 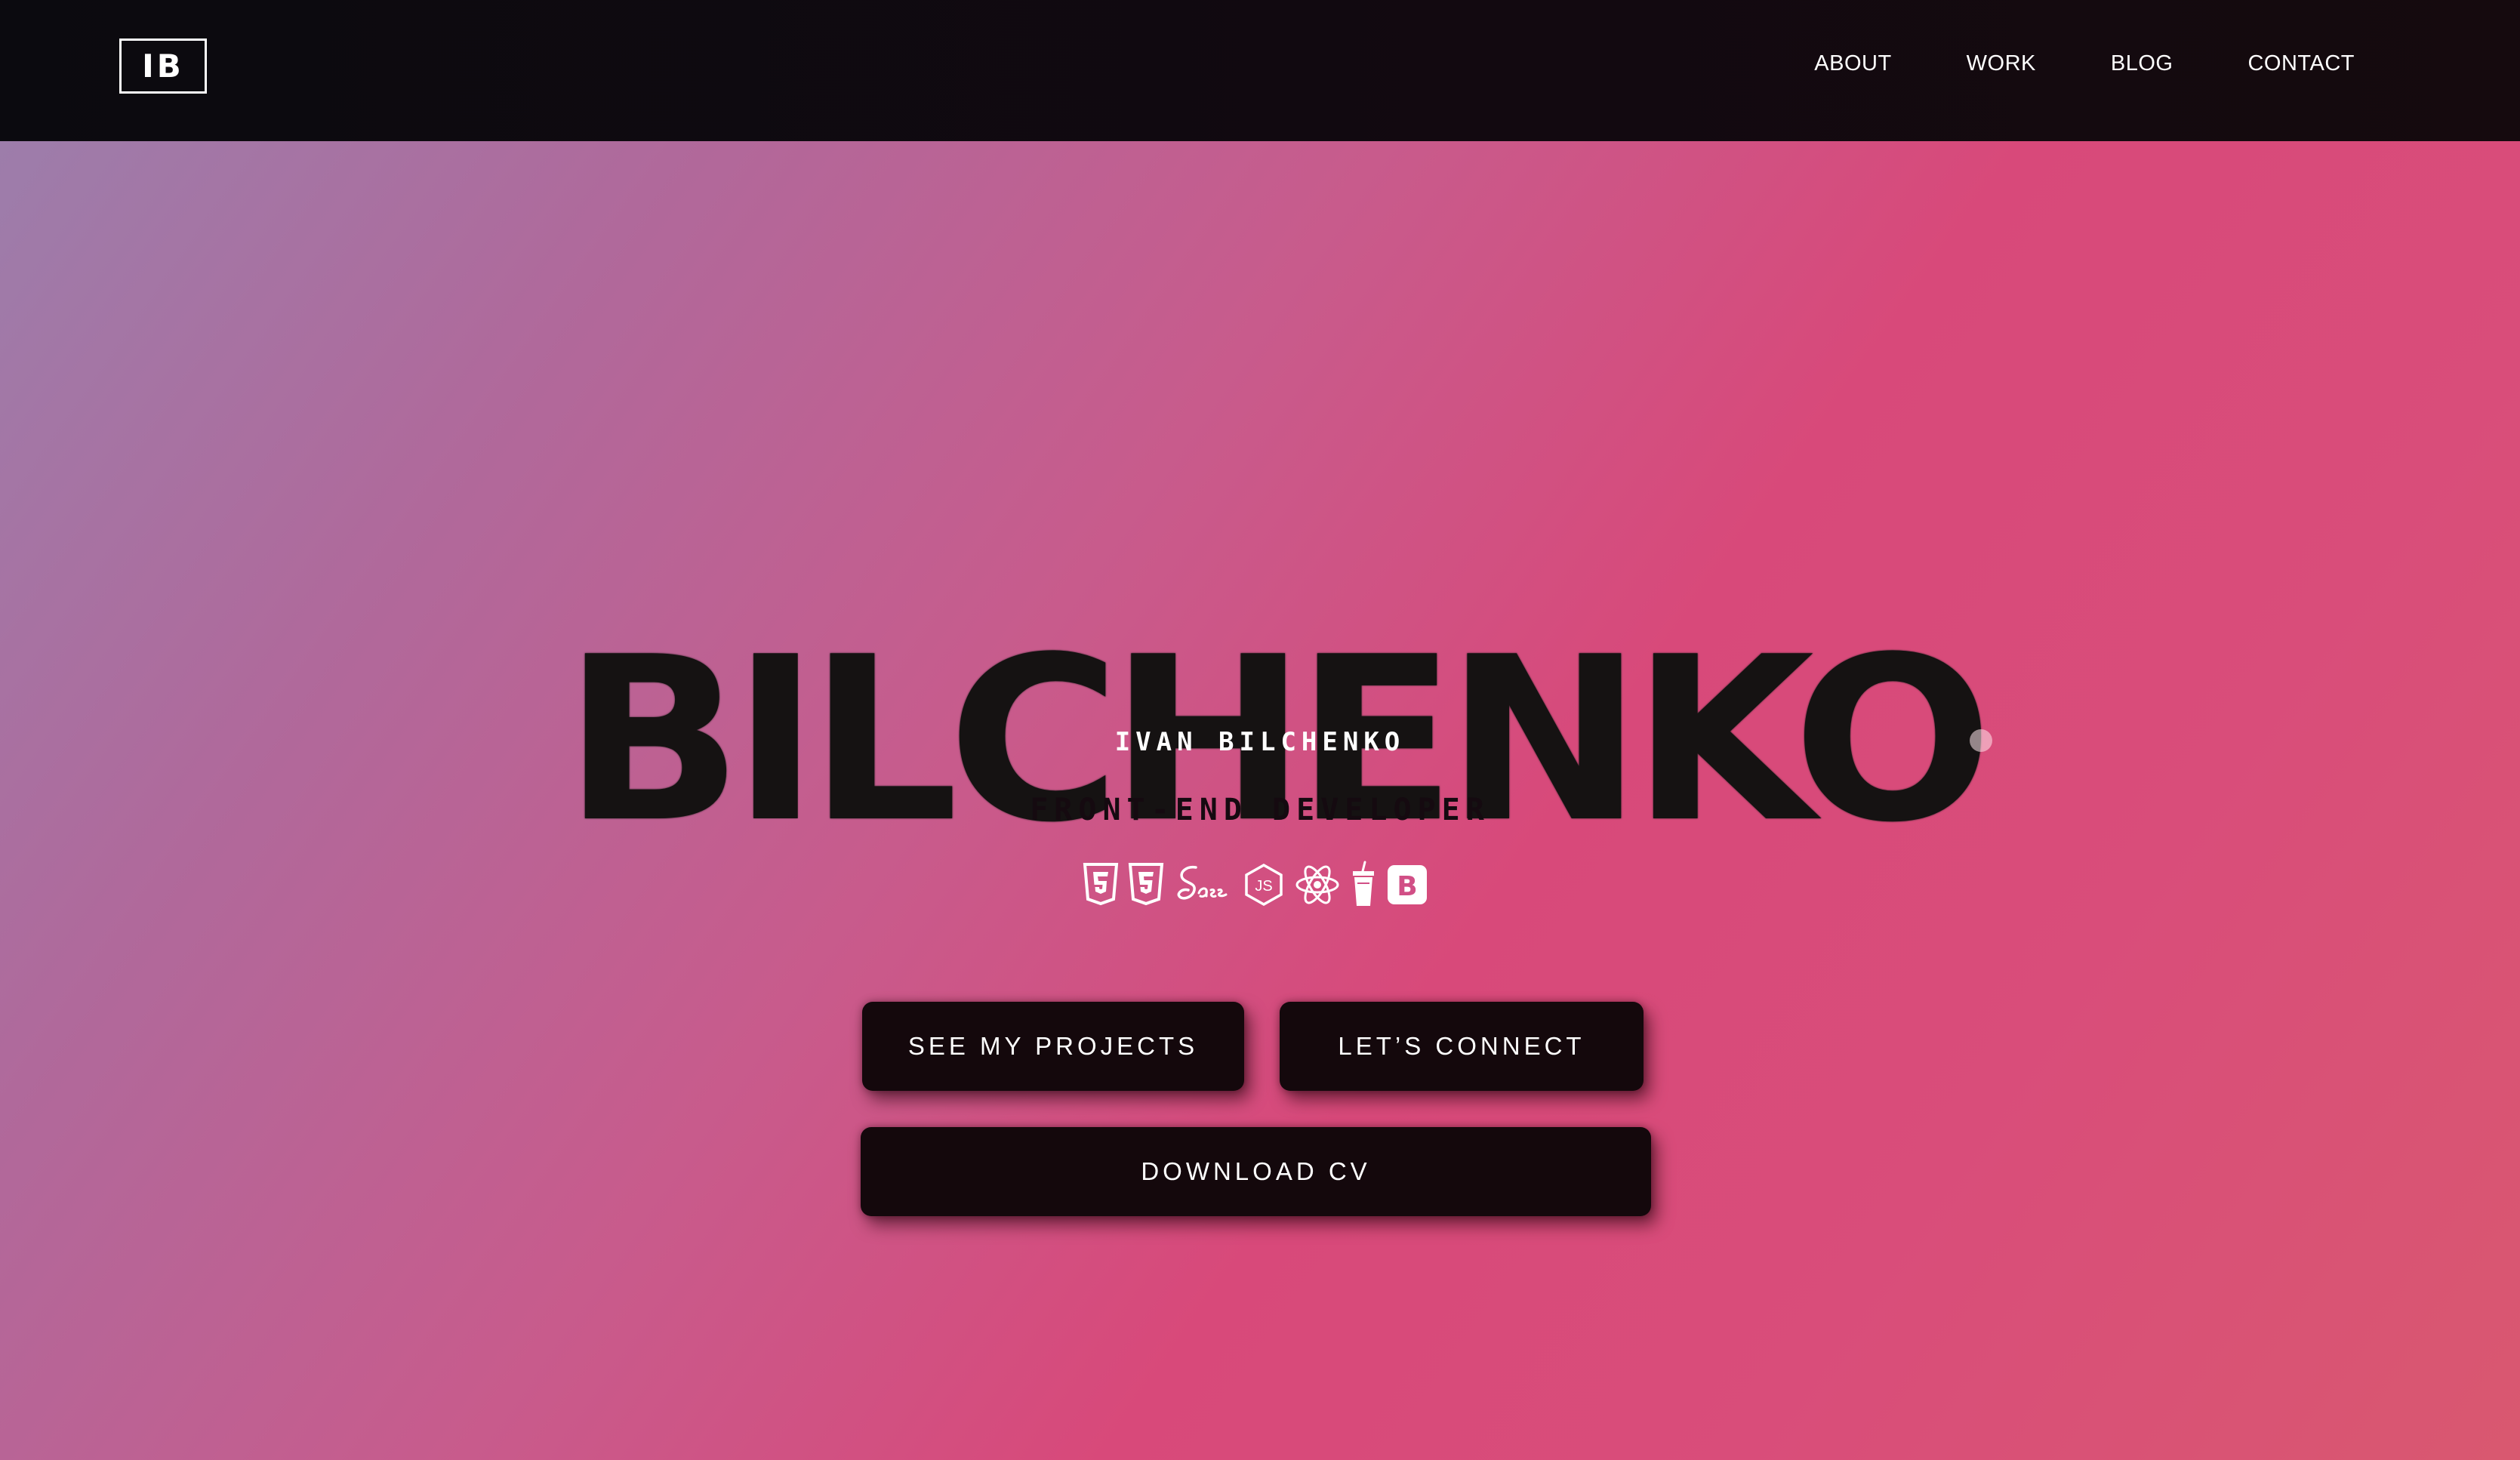 I want to click on main-nav: ABOUT WORK BLOG CONTACT, so click(x=2047, y=64).